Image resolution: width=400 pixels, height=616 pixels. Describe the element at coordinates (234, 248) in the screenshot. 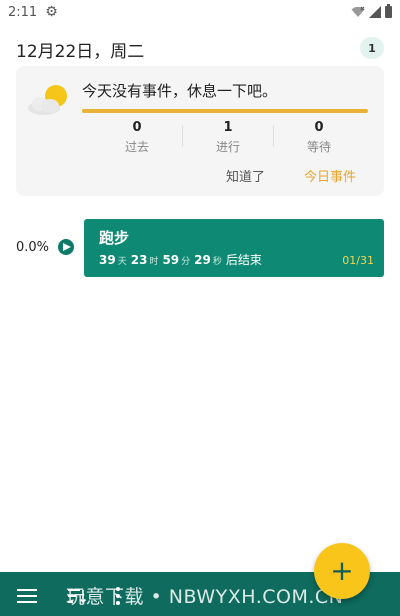

I see `event-card: 跑步 39 天 23 时 59 分 29 秒后结束 01/31` at that location.